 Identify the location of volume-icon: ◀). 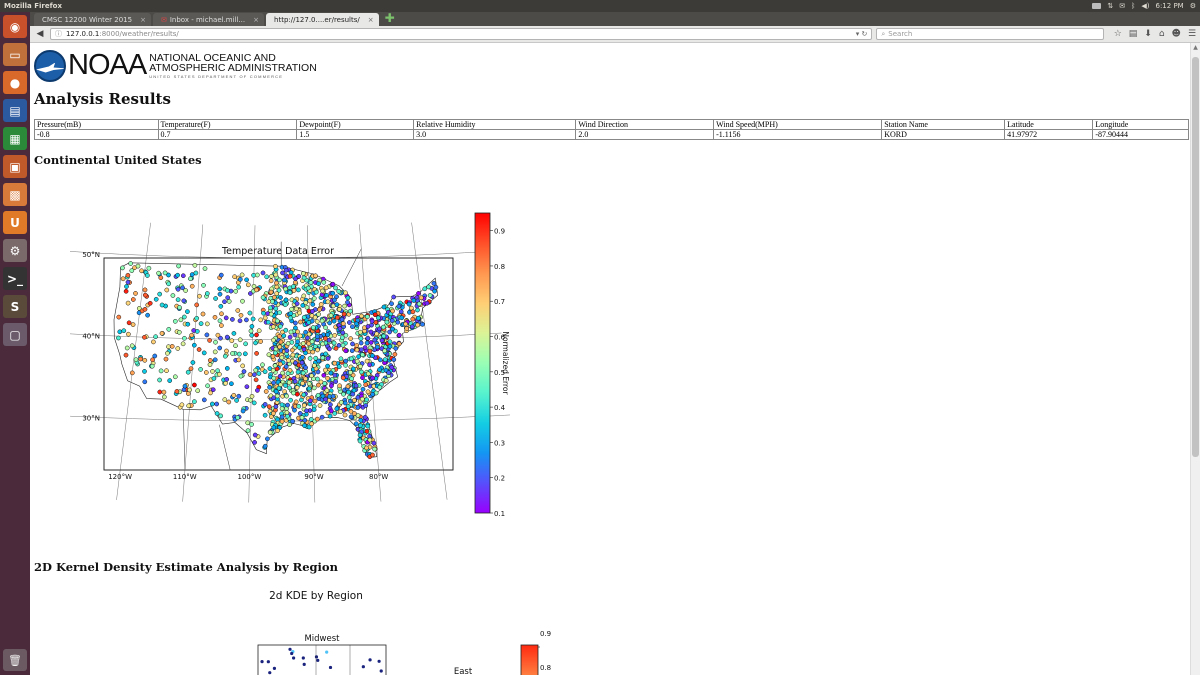
(1145, 6).